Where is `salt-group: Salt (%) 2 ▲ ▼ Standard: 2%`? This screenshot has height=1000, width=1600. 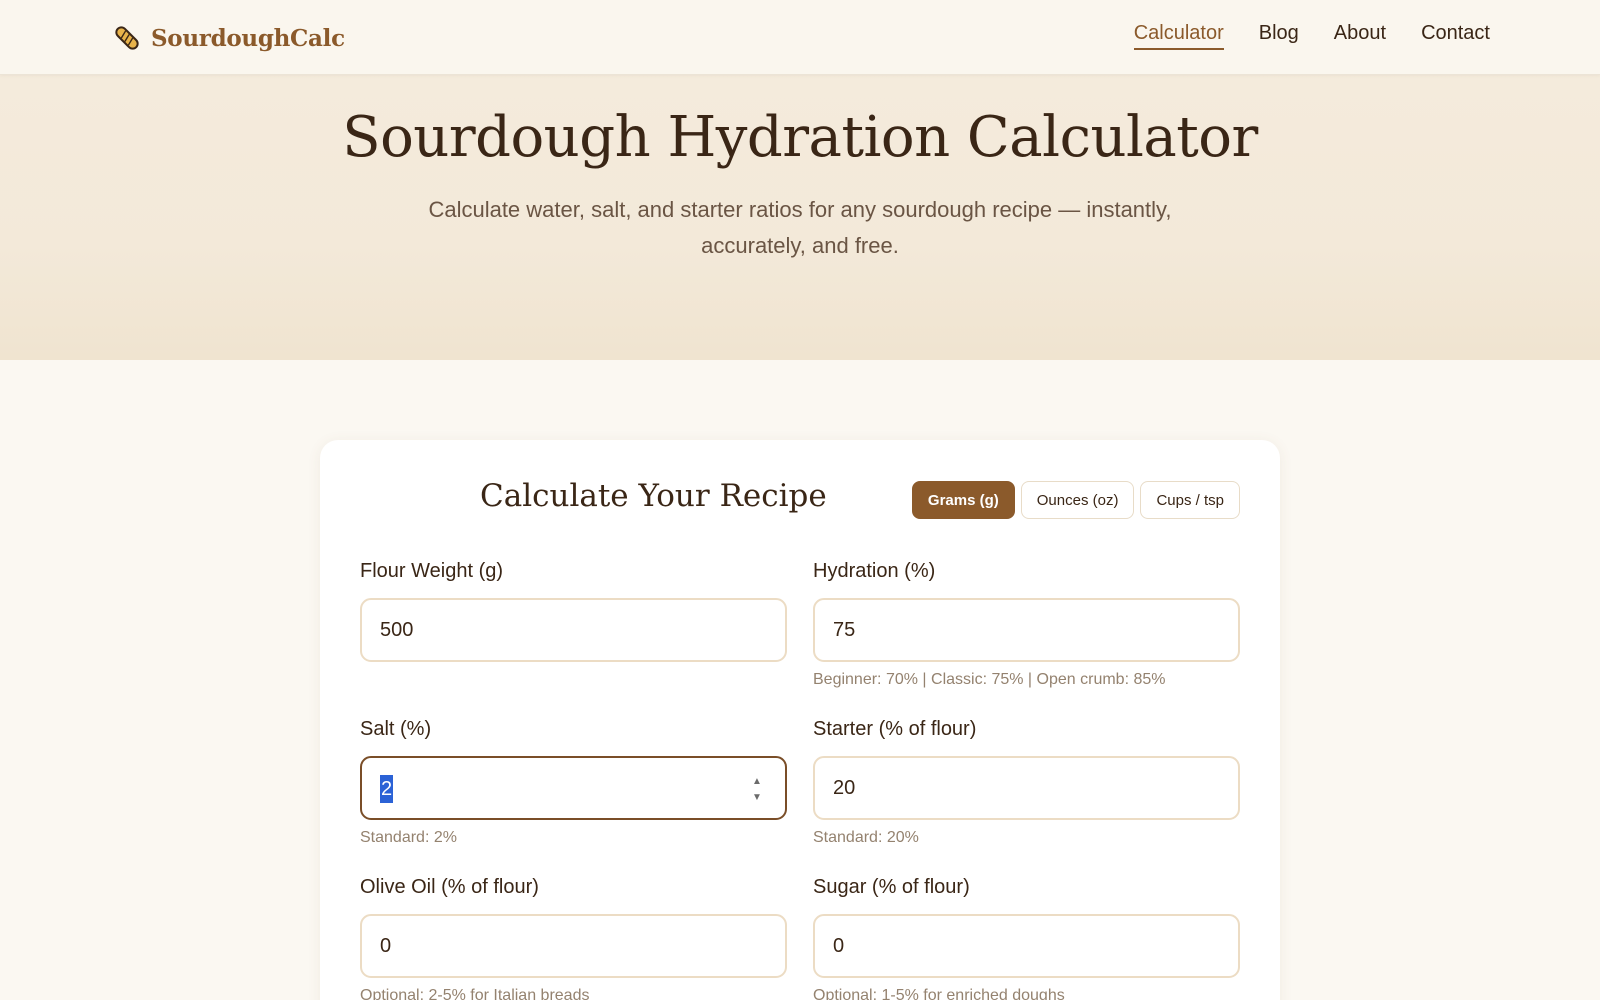
salt-group: Salt (%) 2 ▲ ▼ Standard: 2% is located at coordinates (573, 782).